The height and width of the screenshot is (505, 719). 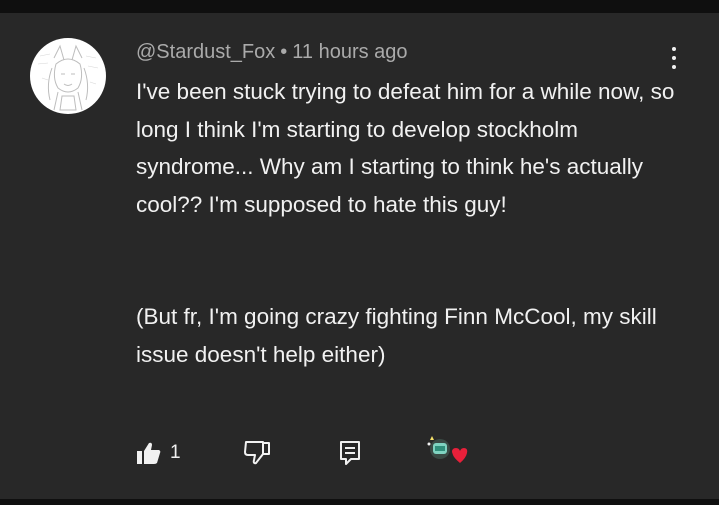 What do you see at coordinates (175, 452) in the screenshot?
I see `like-count: 1` at bounding box center [175, 452].